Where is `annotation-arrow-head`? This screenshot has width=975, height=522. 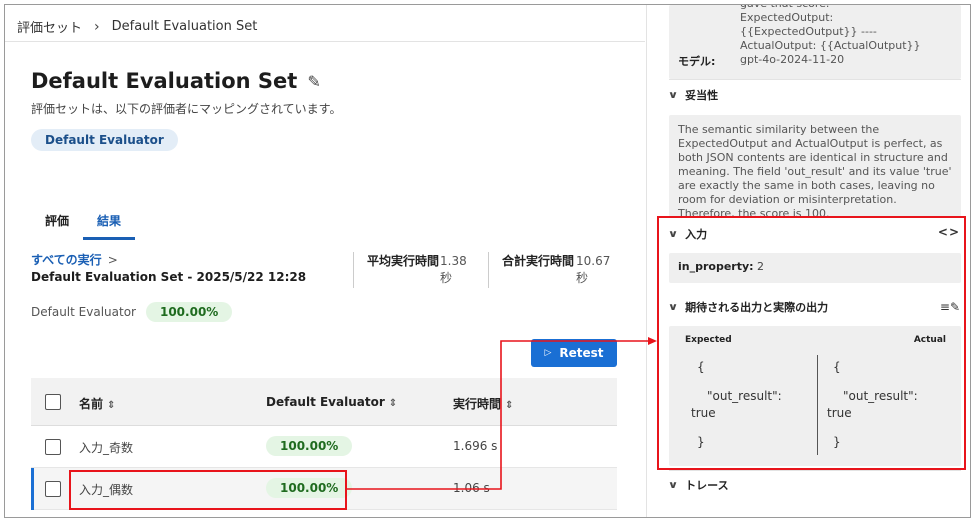
annotation-arrow-head is located at coordinates (652, 341).